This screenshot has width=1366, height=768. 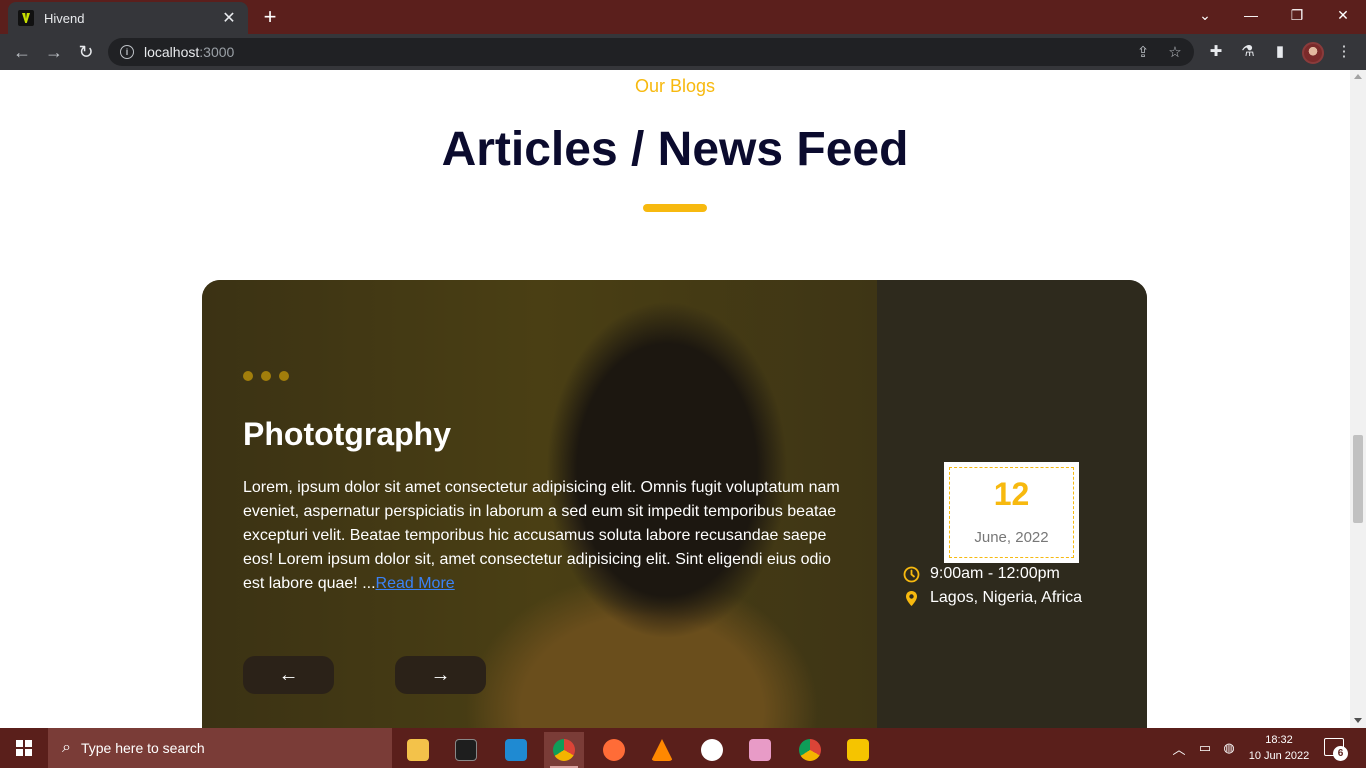 I want to click on next-slide-button: →, so click(x=440, y=675).